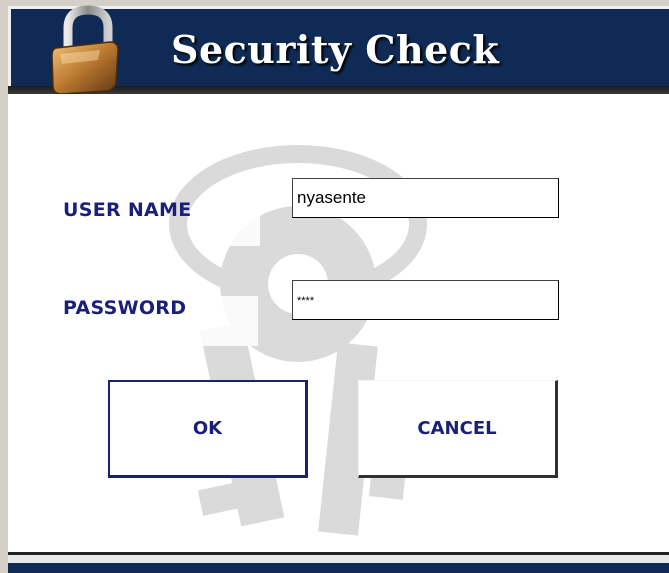  I want to click on cancel-button: CANCEL, so click(458, 429).